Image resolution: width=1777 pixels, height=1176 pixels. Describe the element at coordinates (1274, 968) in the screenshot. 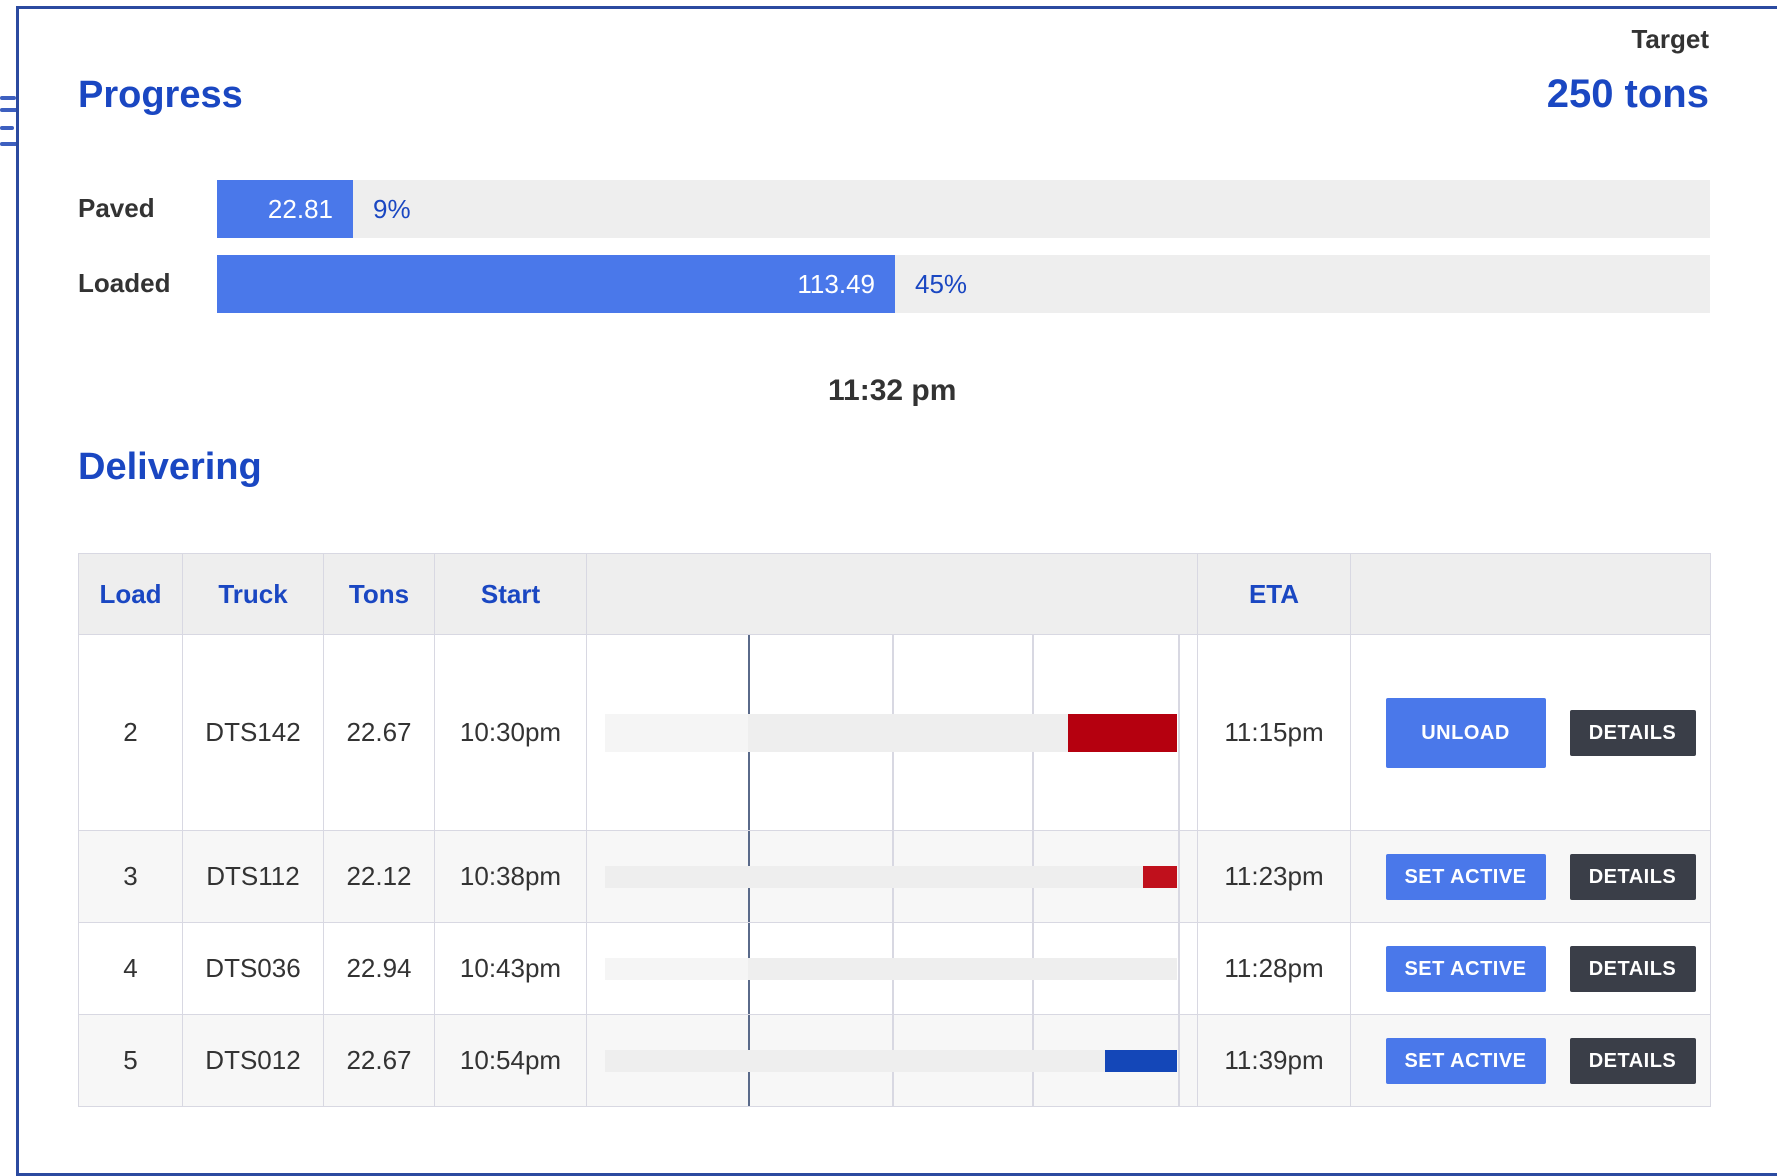

I see `eta-cell: 11:28pm` at that location.